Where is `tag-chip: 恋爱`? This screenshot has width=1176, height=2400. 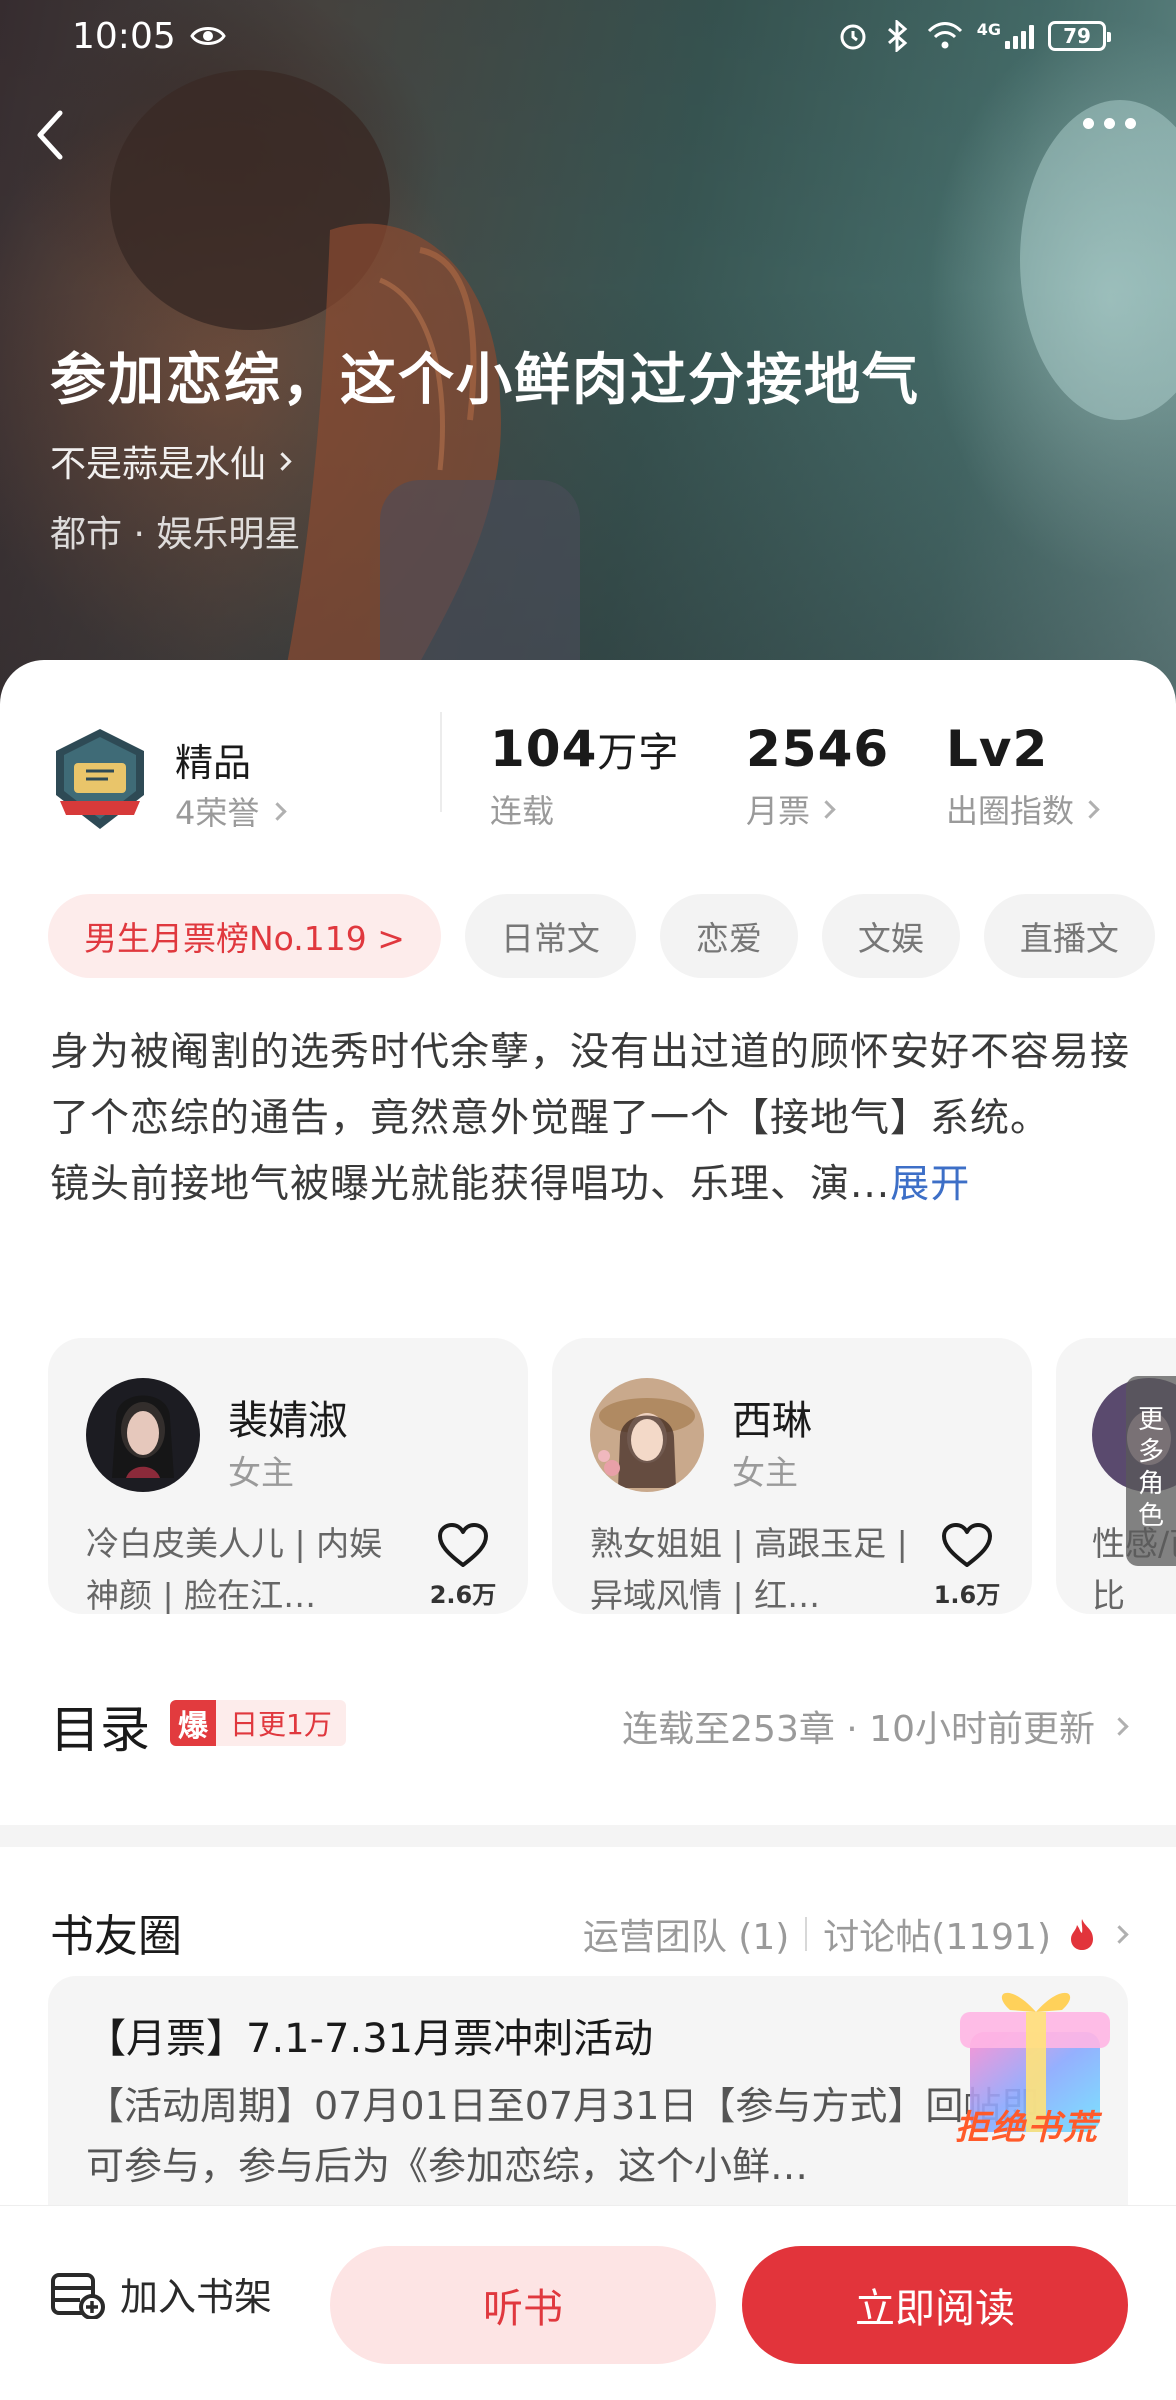
tag-chip: 恋爱 is located at coordinates (728, 936).